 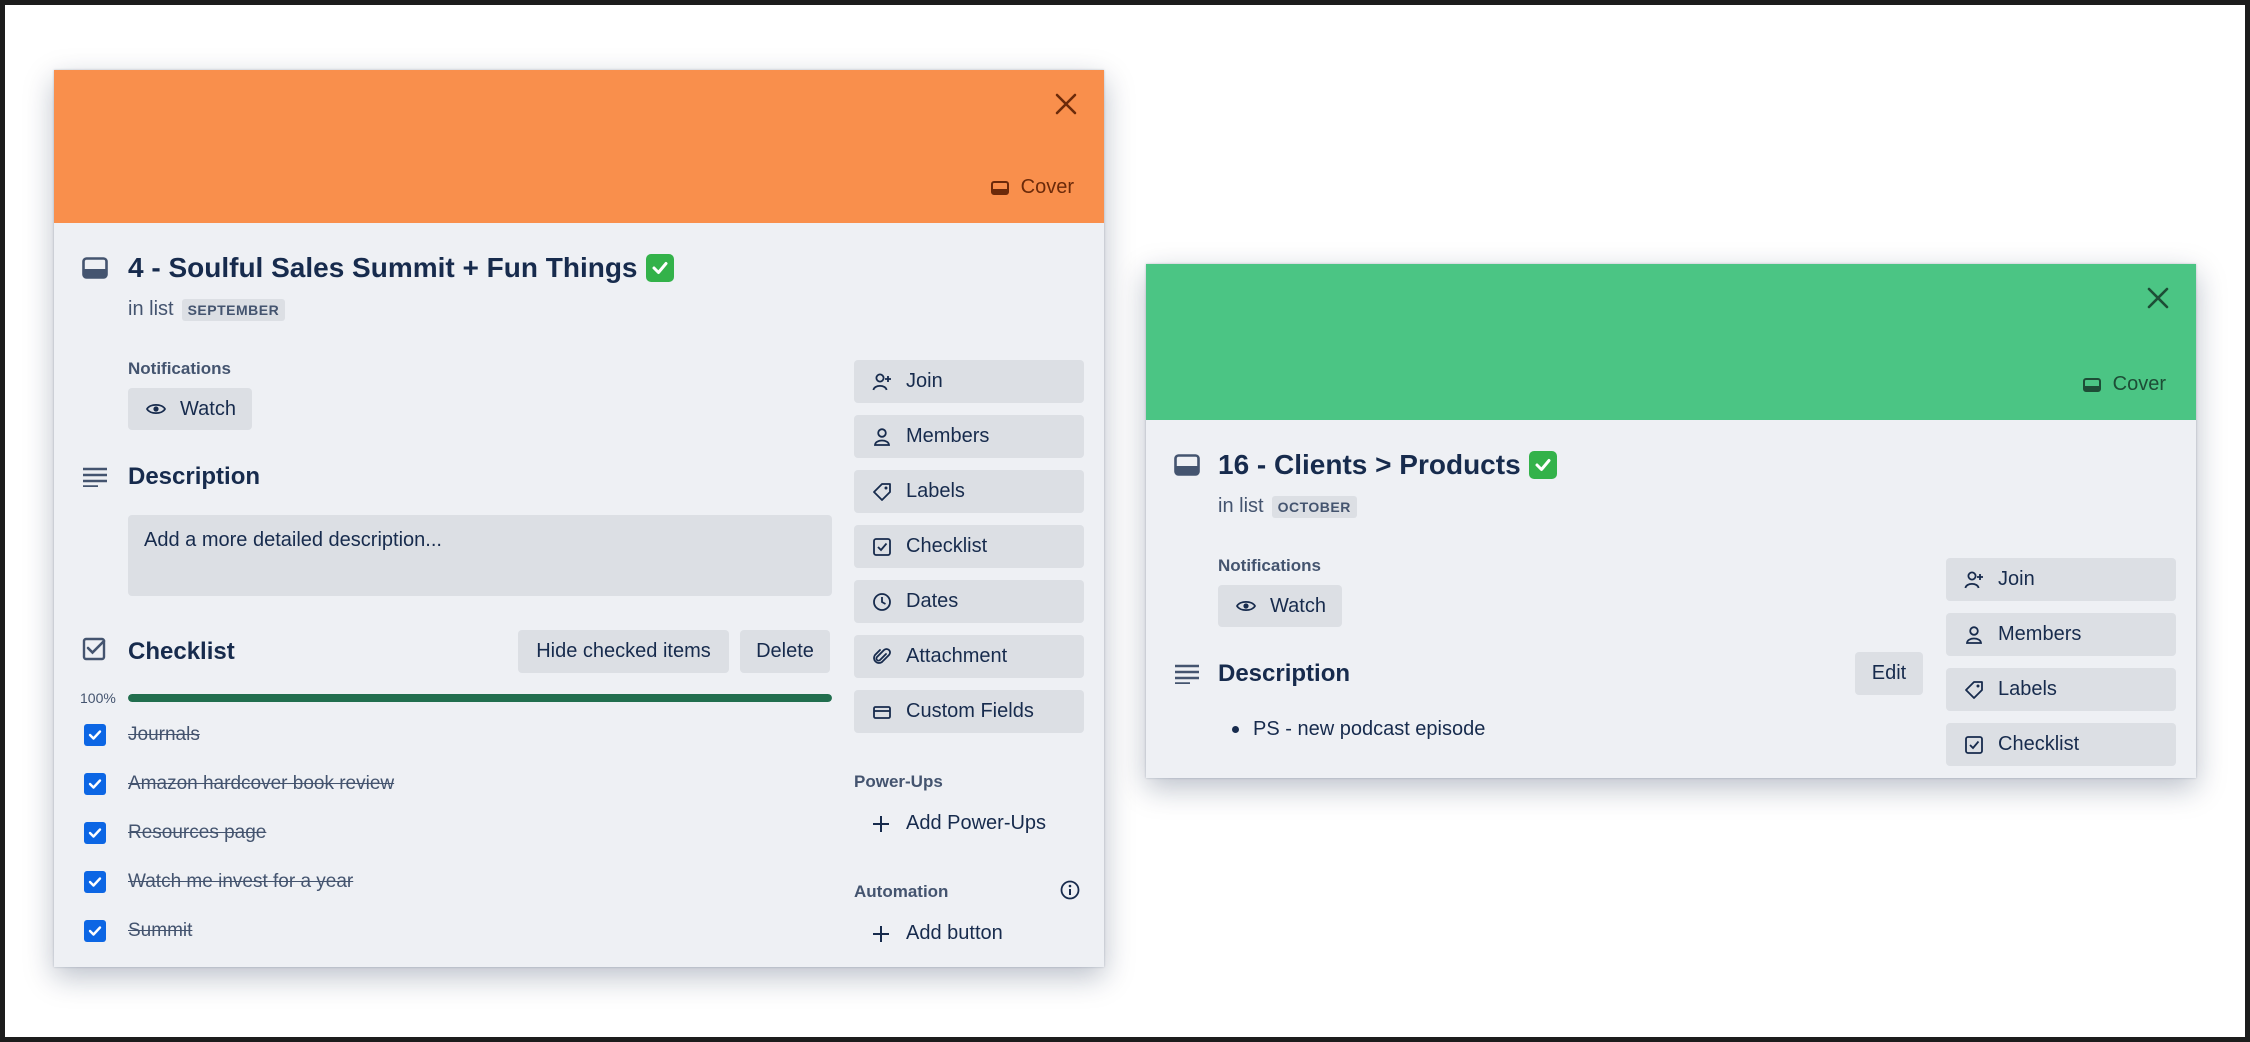 What do you see at coordinates (882, 657) in the screenshot?
I see `paperclip-icon` at bounding box center [882, 657].